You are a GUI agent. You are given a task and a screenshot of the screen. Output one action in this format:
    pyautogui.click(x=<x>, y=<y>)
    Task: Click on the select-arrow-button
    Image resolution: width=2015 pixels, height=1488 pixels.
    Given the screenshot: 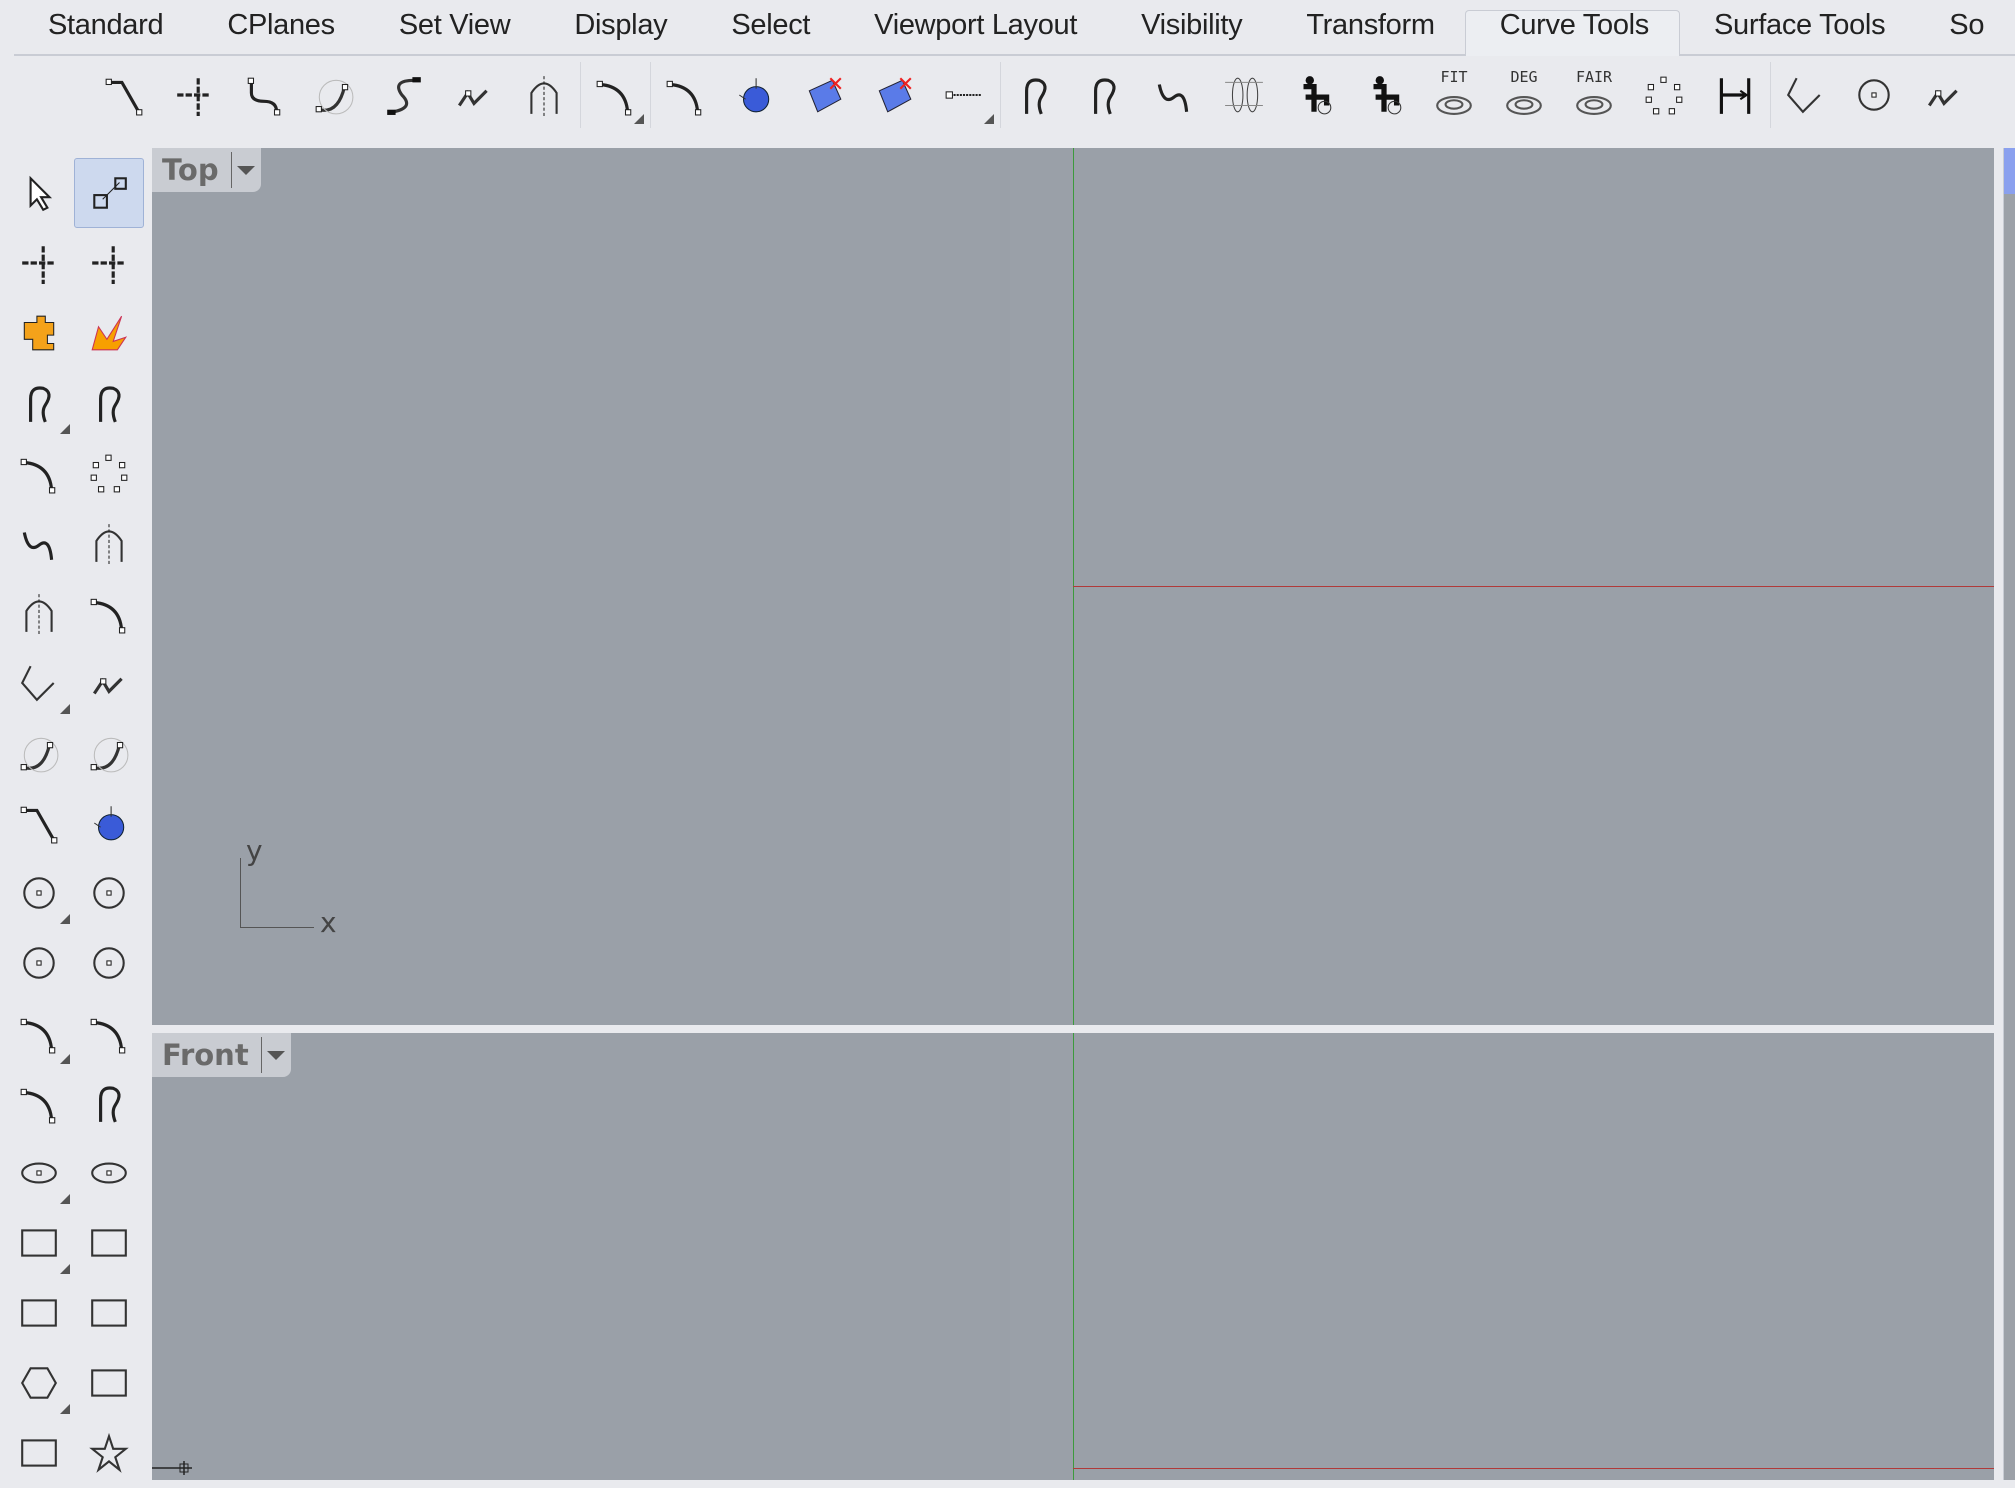 What is the action you would take?
    pyautogui.click(x=39, y=193)
    